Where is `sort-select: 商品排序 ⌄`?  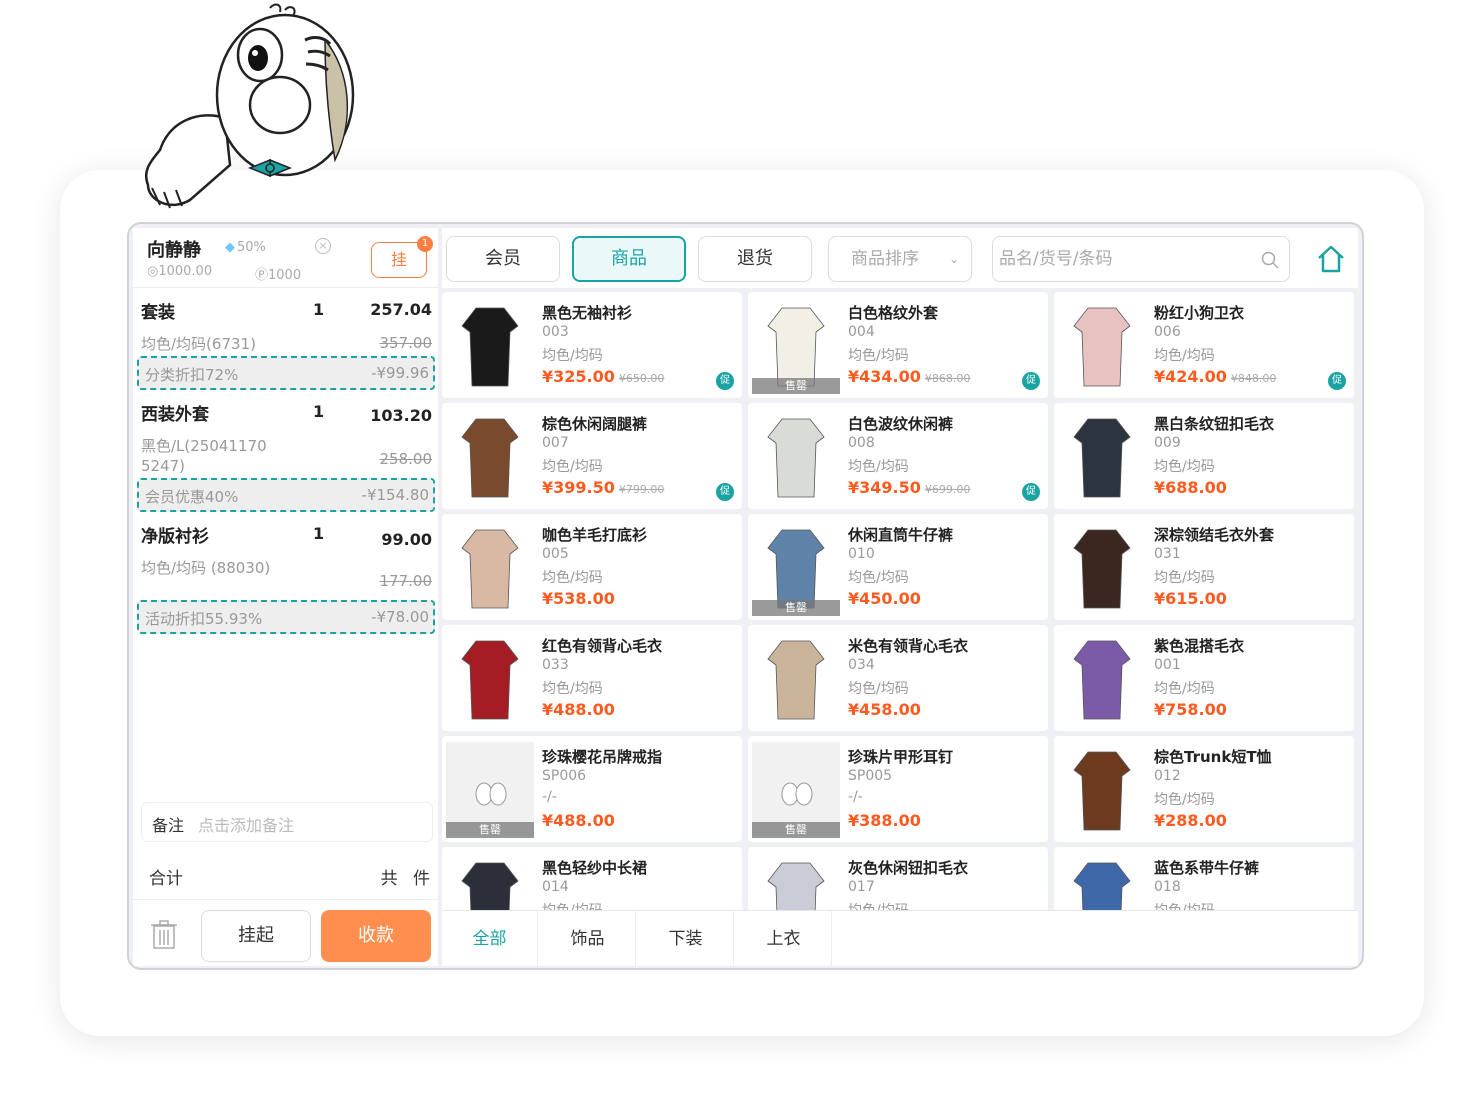
sort-select: 商品排序 ⌄ is located at coordinates (900, 259).